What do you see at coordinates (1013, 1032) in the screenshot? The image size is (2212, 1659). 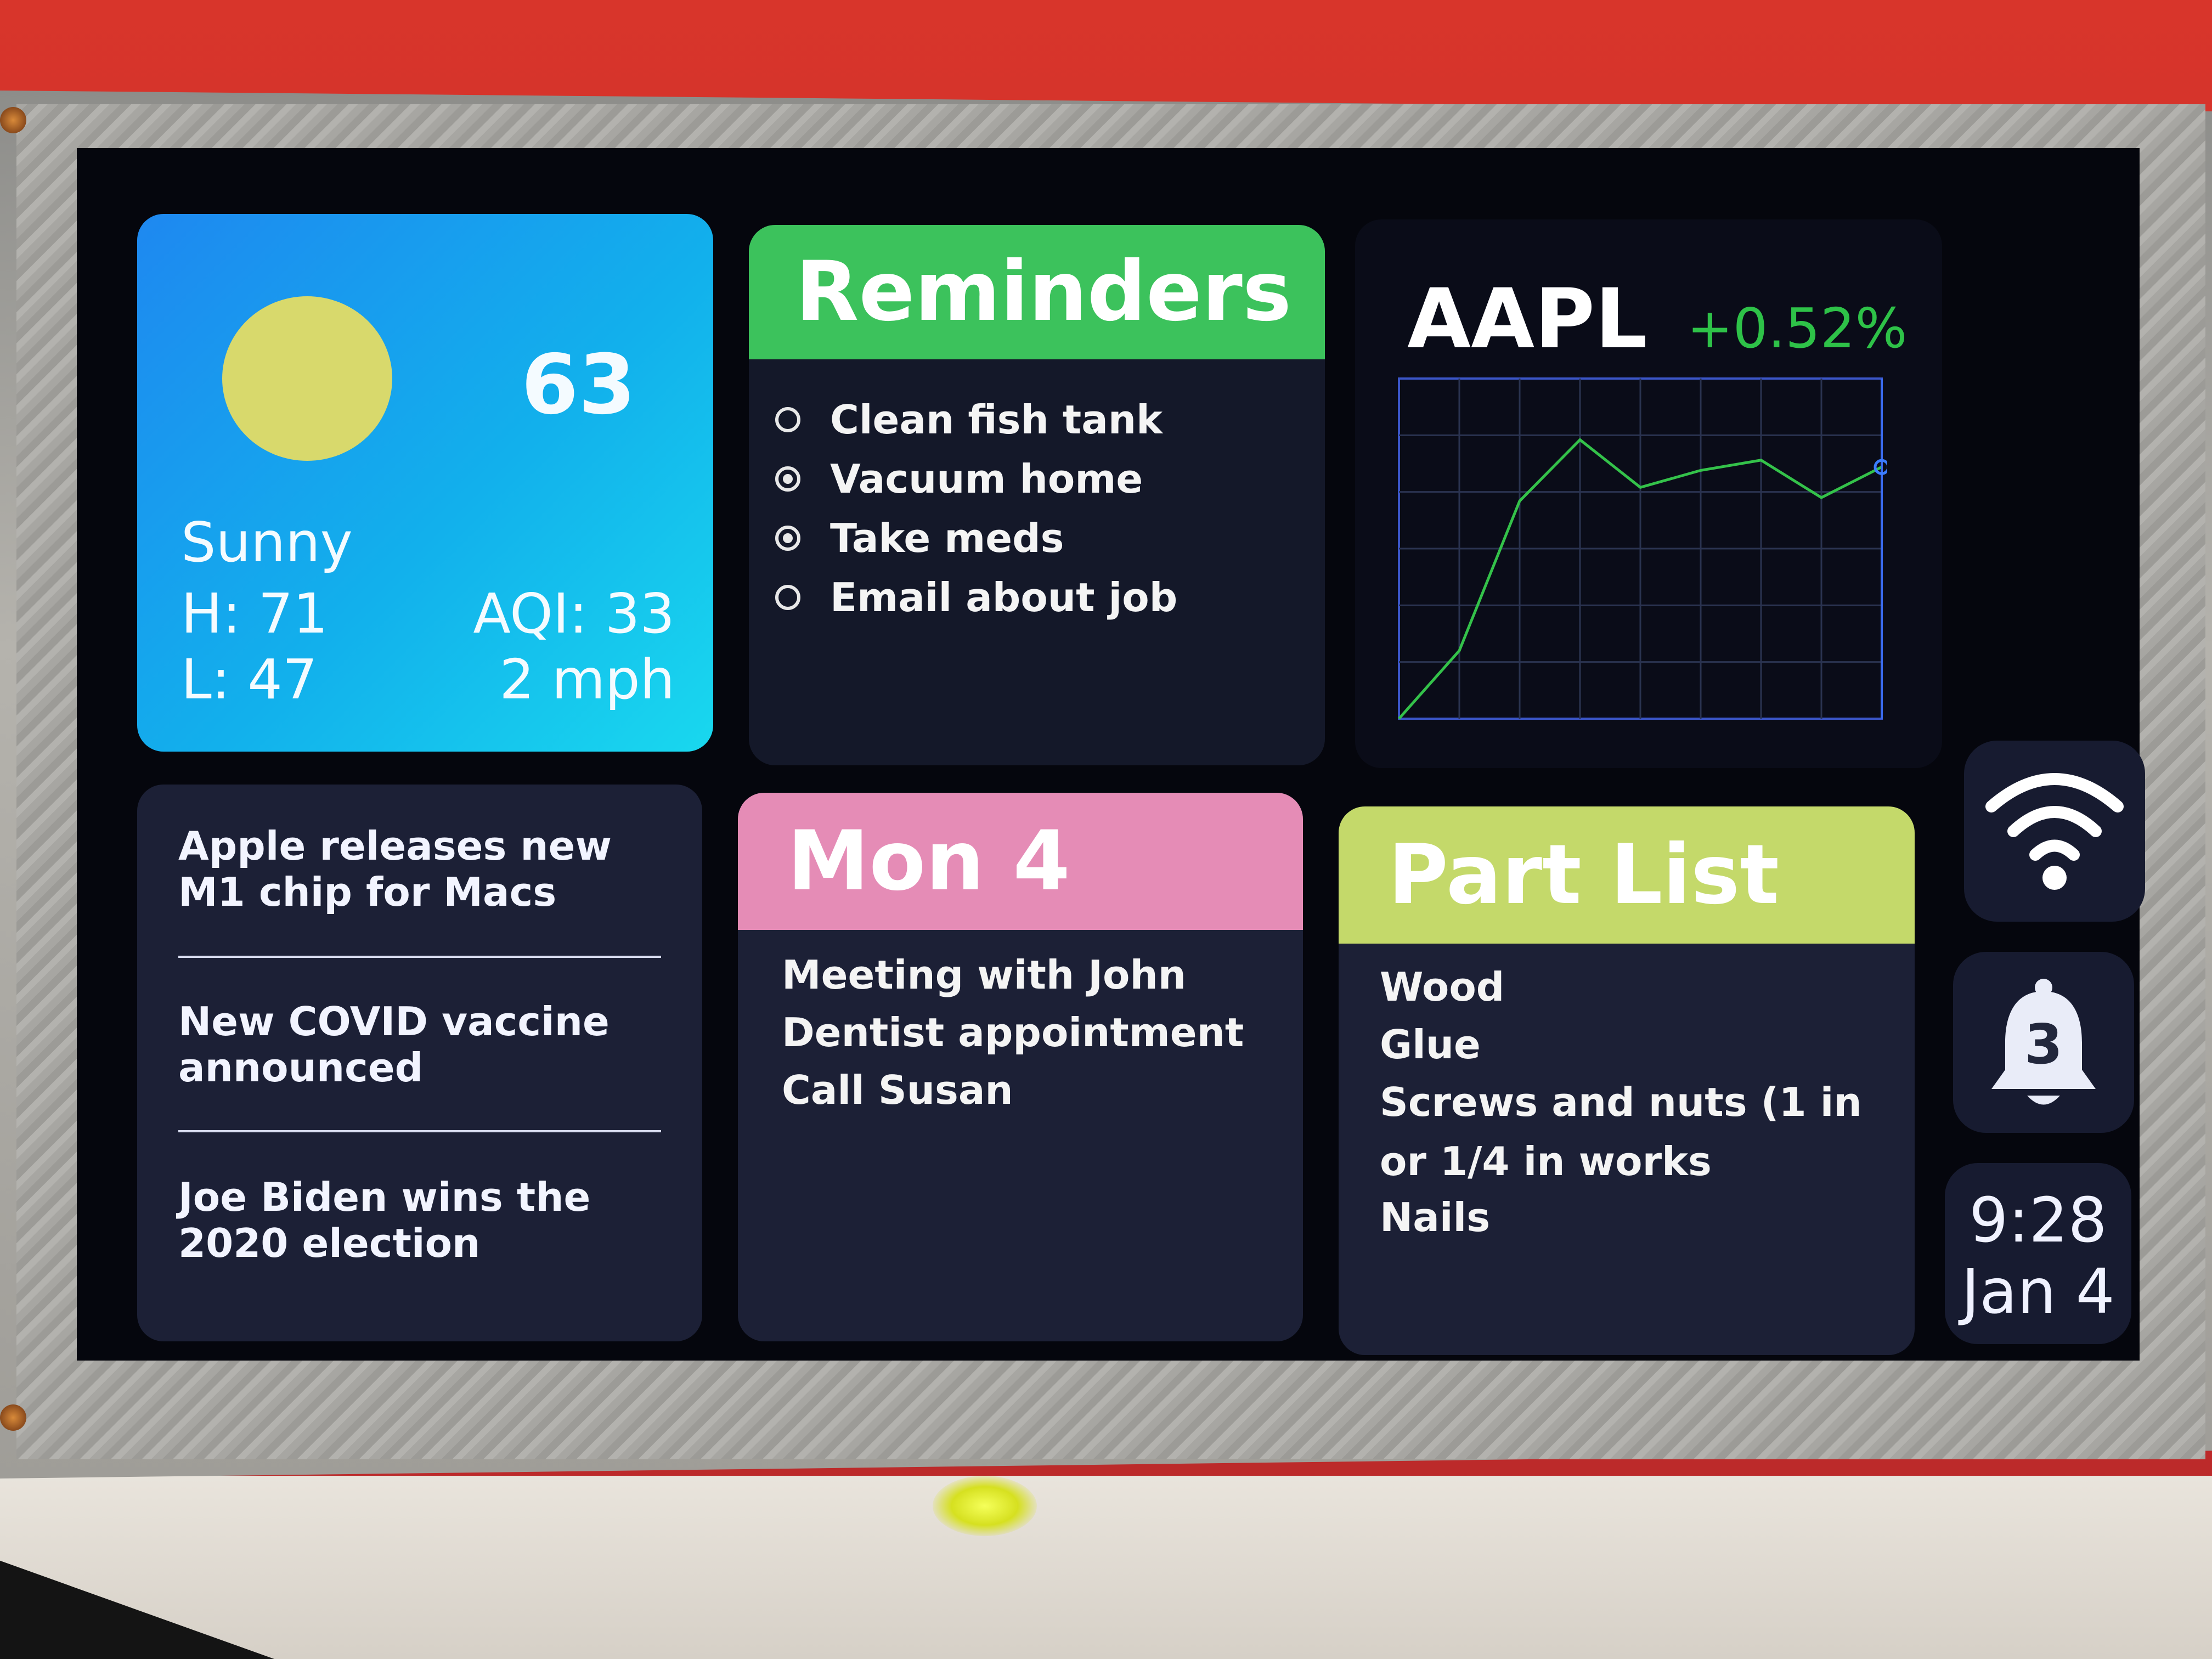 I see `calendar-event: Dentist appointment` at bounding box center [1013, 1032].